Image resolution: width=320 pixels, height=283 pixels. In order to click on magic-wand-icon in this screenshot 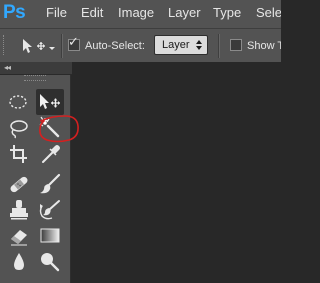, I will do `click(49, 127)`.